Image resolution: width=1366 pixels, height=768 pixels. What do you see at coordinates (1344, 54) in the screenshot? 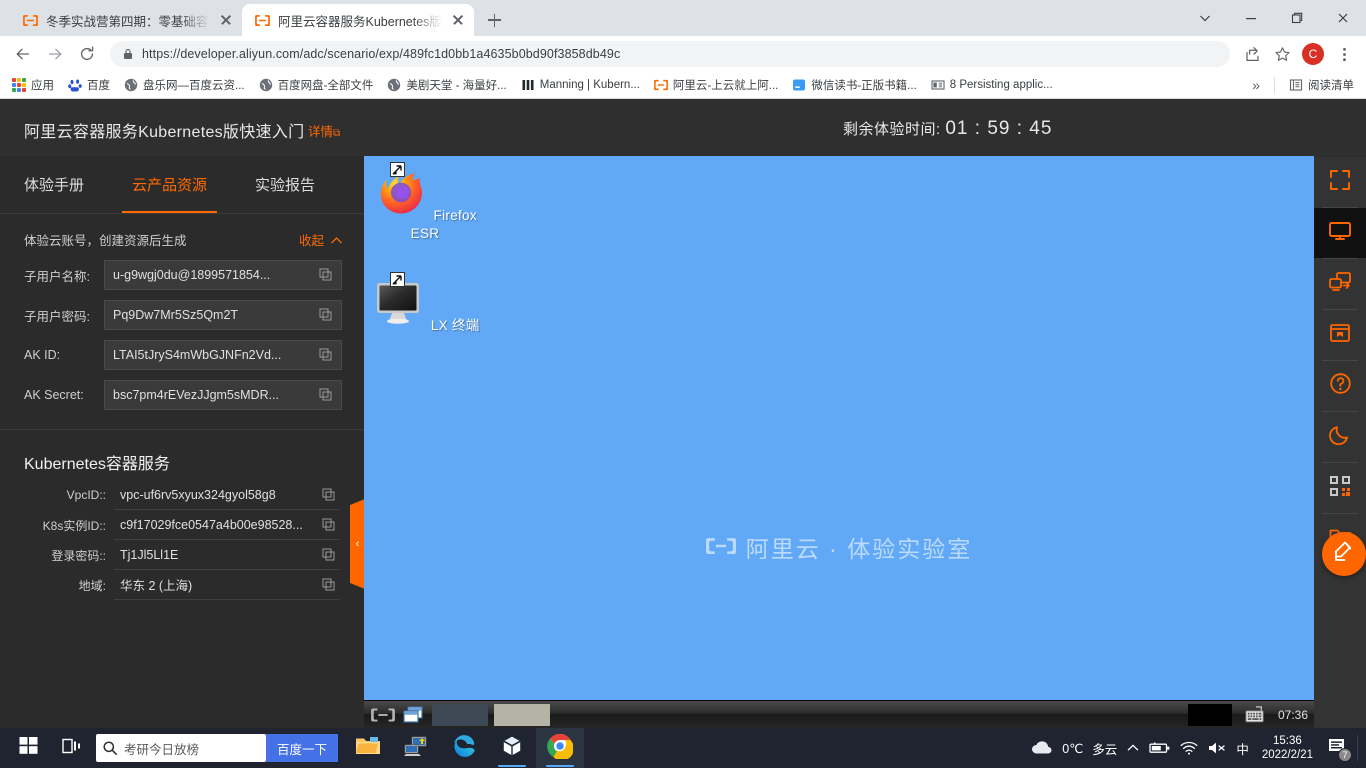
I see `chrome-menu-icon` at bounding box center [1344, 54].